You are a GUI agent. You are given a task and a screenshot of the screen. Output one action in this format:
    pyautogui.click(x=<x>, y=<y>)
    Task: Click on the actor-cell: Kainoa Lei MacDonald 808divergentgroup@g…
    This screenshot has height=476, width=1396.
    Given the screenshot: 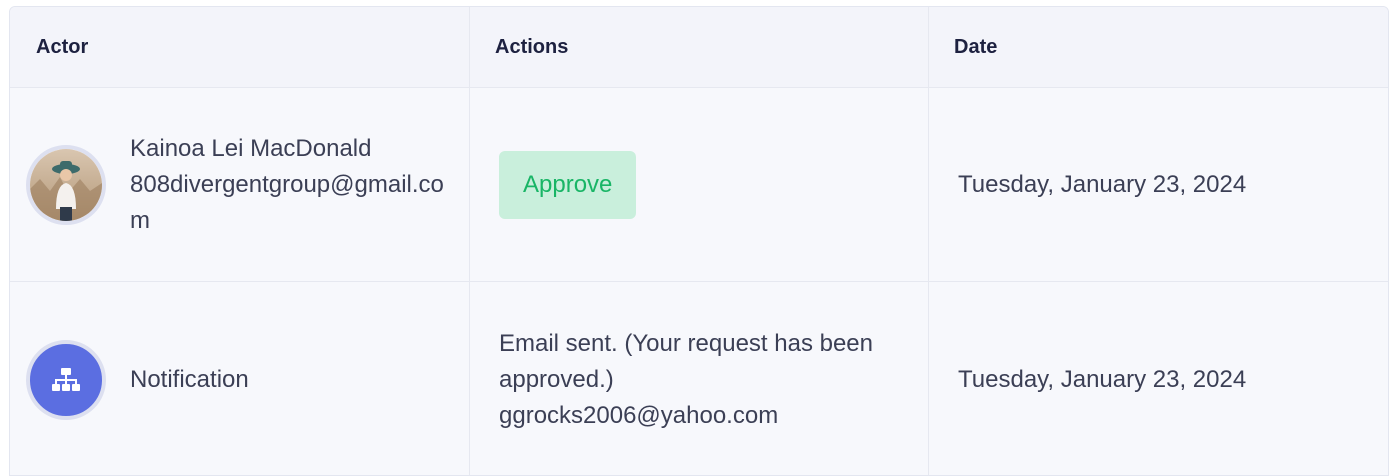 What is the action you would take?
    pyautogui.click(x=240, y=184)
    